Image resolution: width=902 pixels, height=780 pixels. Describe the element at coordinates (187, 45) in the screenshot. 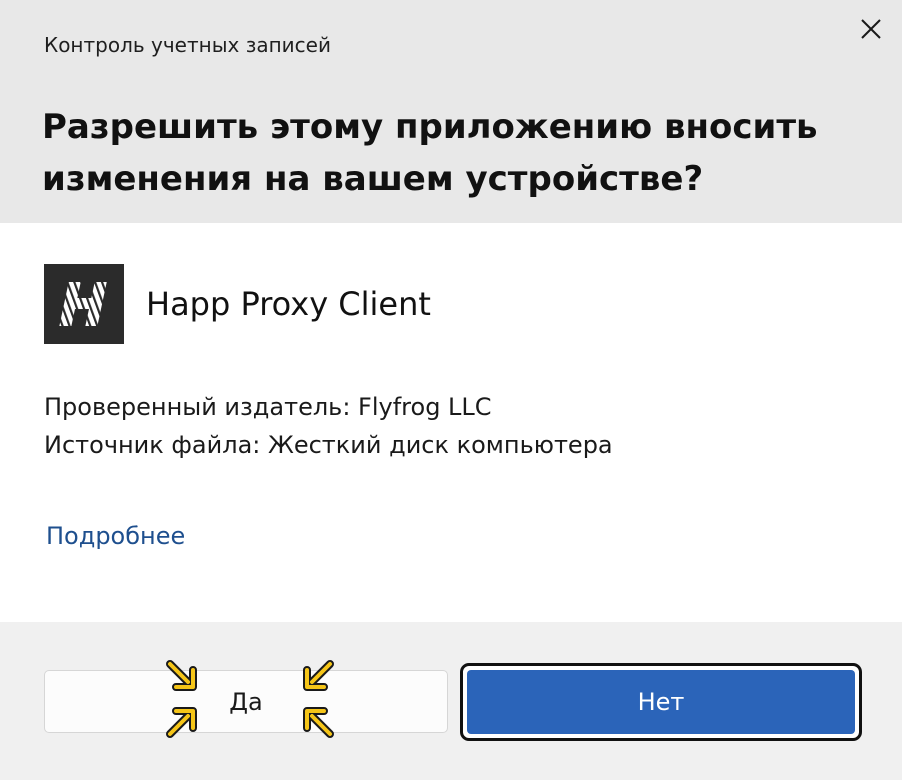

I see `window-title: Контроль учетных записей` at that location.